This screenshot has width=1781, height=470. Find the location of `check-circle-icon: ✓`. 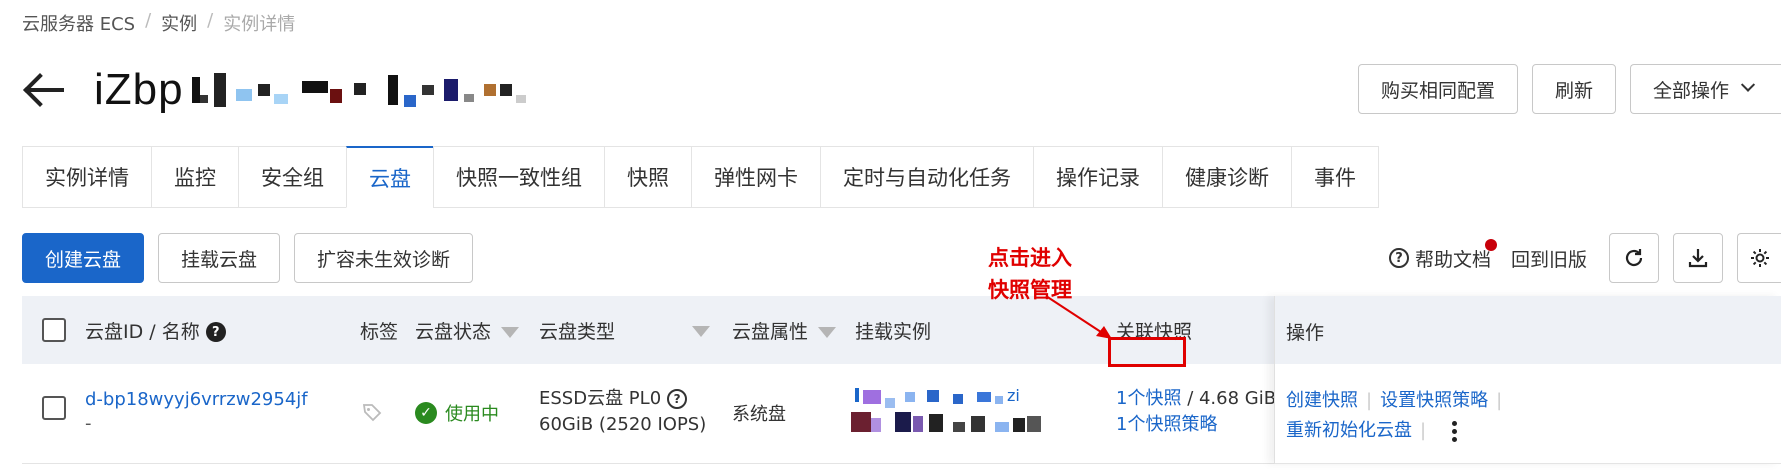

check-circle-icon: ✓ is located at coordinates (426, 413).